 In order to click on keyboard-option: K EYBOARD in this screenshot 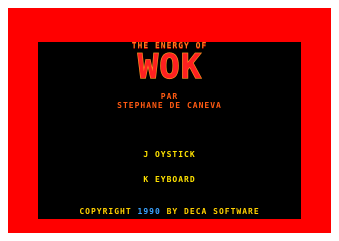, I will do `click(169, 180)`.